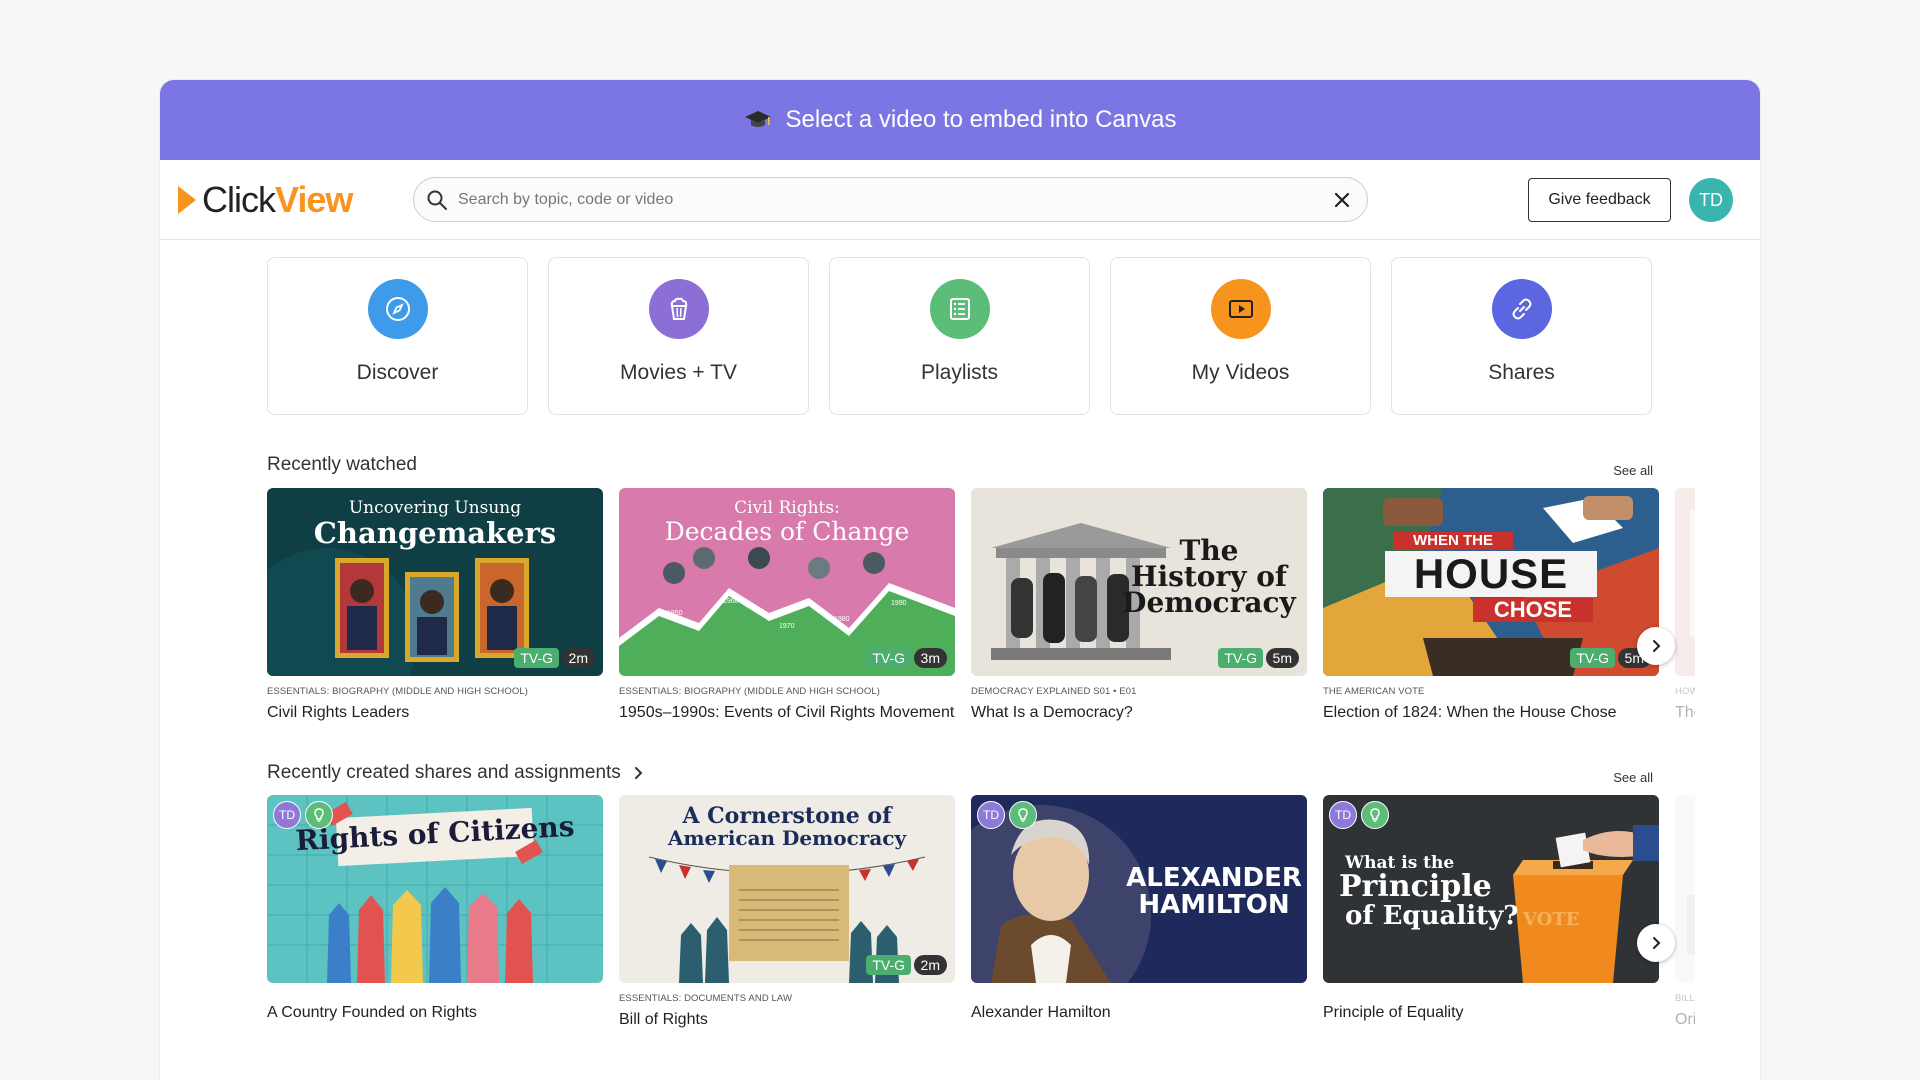 The image size is (1920, 1080). Describe the element at coordinates (1691, 925) in the screenshot. I see `thumbnail-art` at that location.